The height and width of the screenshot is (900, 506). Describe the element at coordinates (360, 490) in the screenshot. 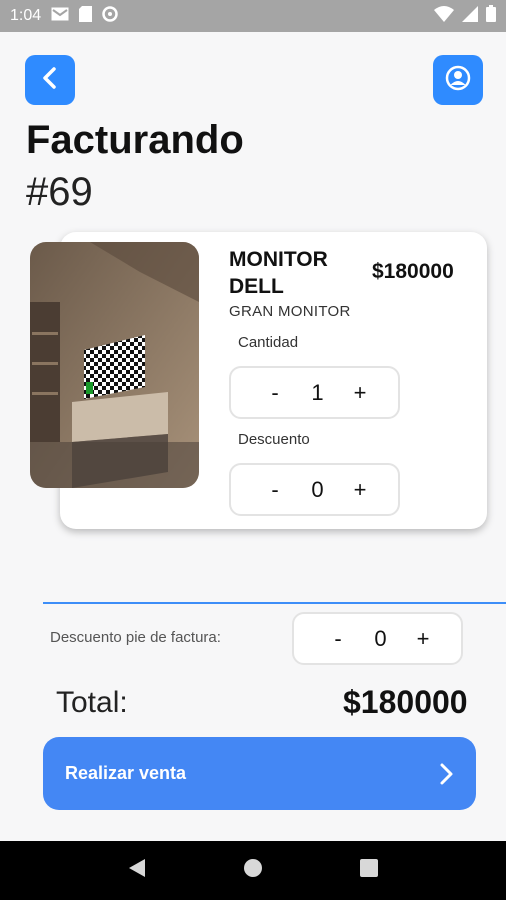

I see `discount-plus-button: +` at that location.